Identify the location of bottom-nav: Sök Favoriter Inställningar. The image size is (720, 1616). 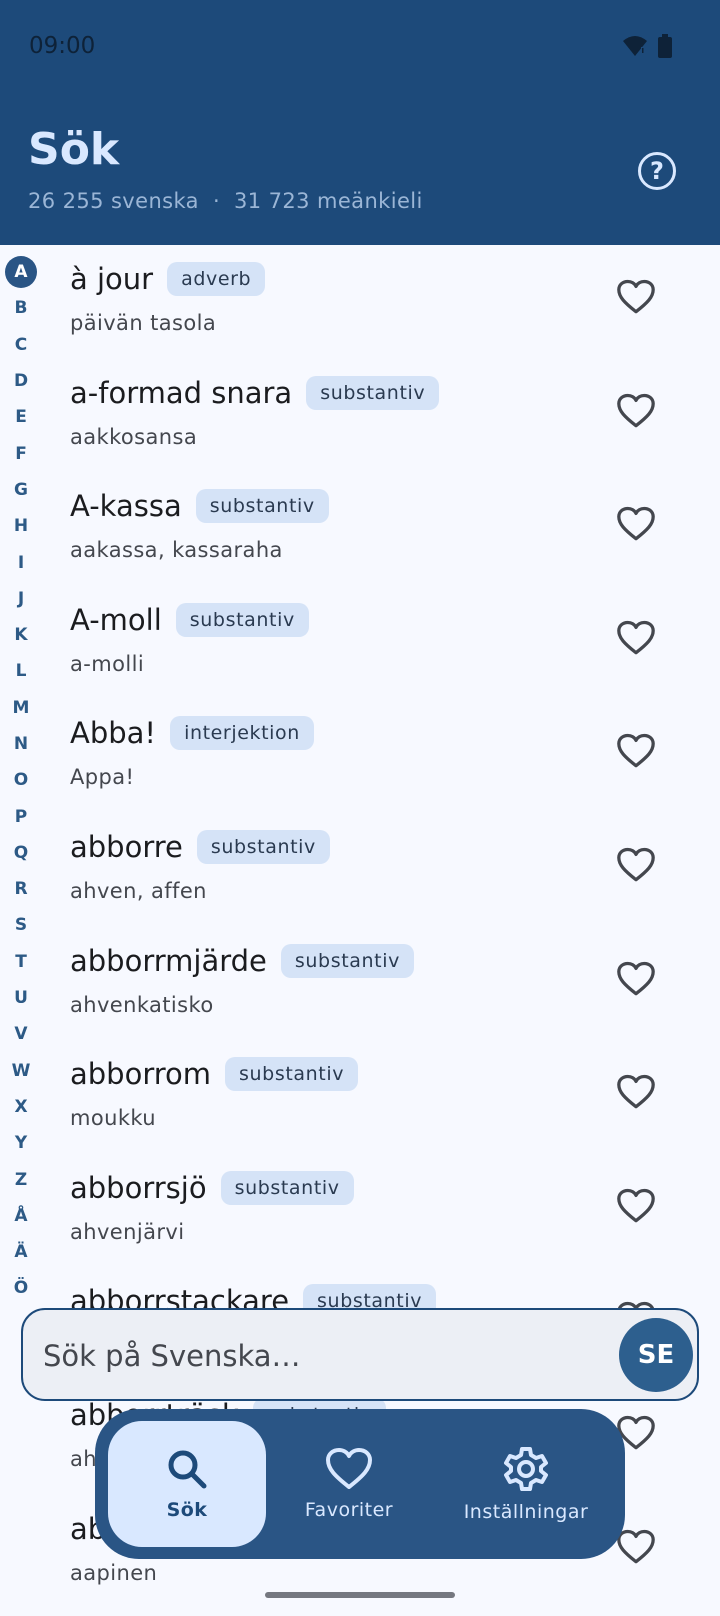
(360, 1484).